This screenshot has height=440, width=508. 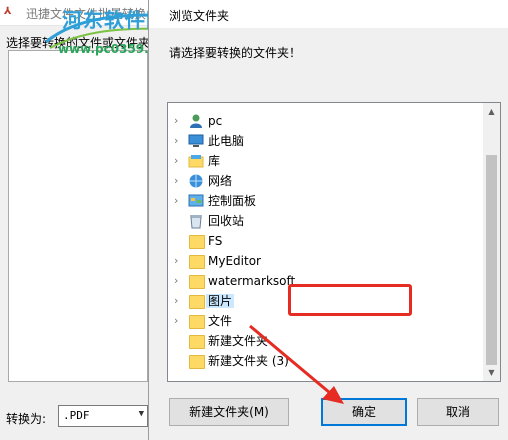 What do you see at coordinates (350, 300) in the screenshot?
I see `selection-highlight-annotation` at bounding box center [350, 300].